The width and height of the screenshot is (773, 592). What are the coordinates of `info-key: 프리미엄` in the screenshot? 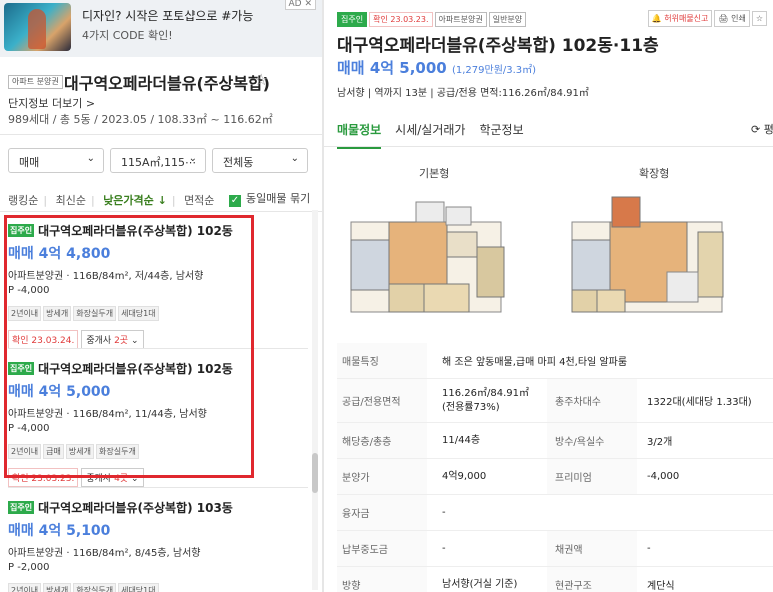 It's located at (592, 476).